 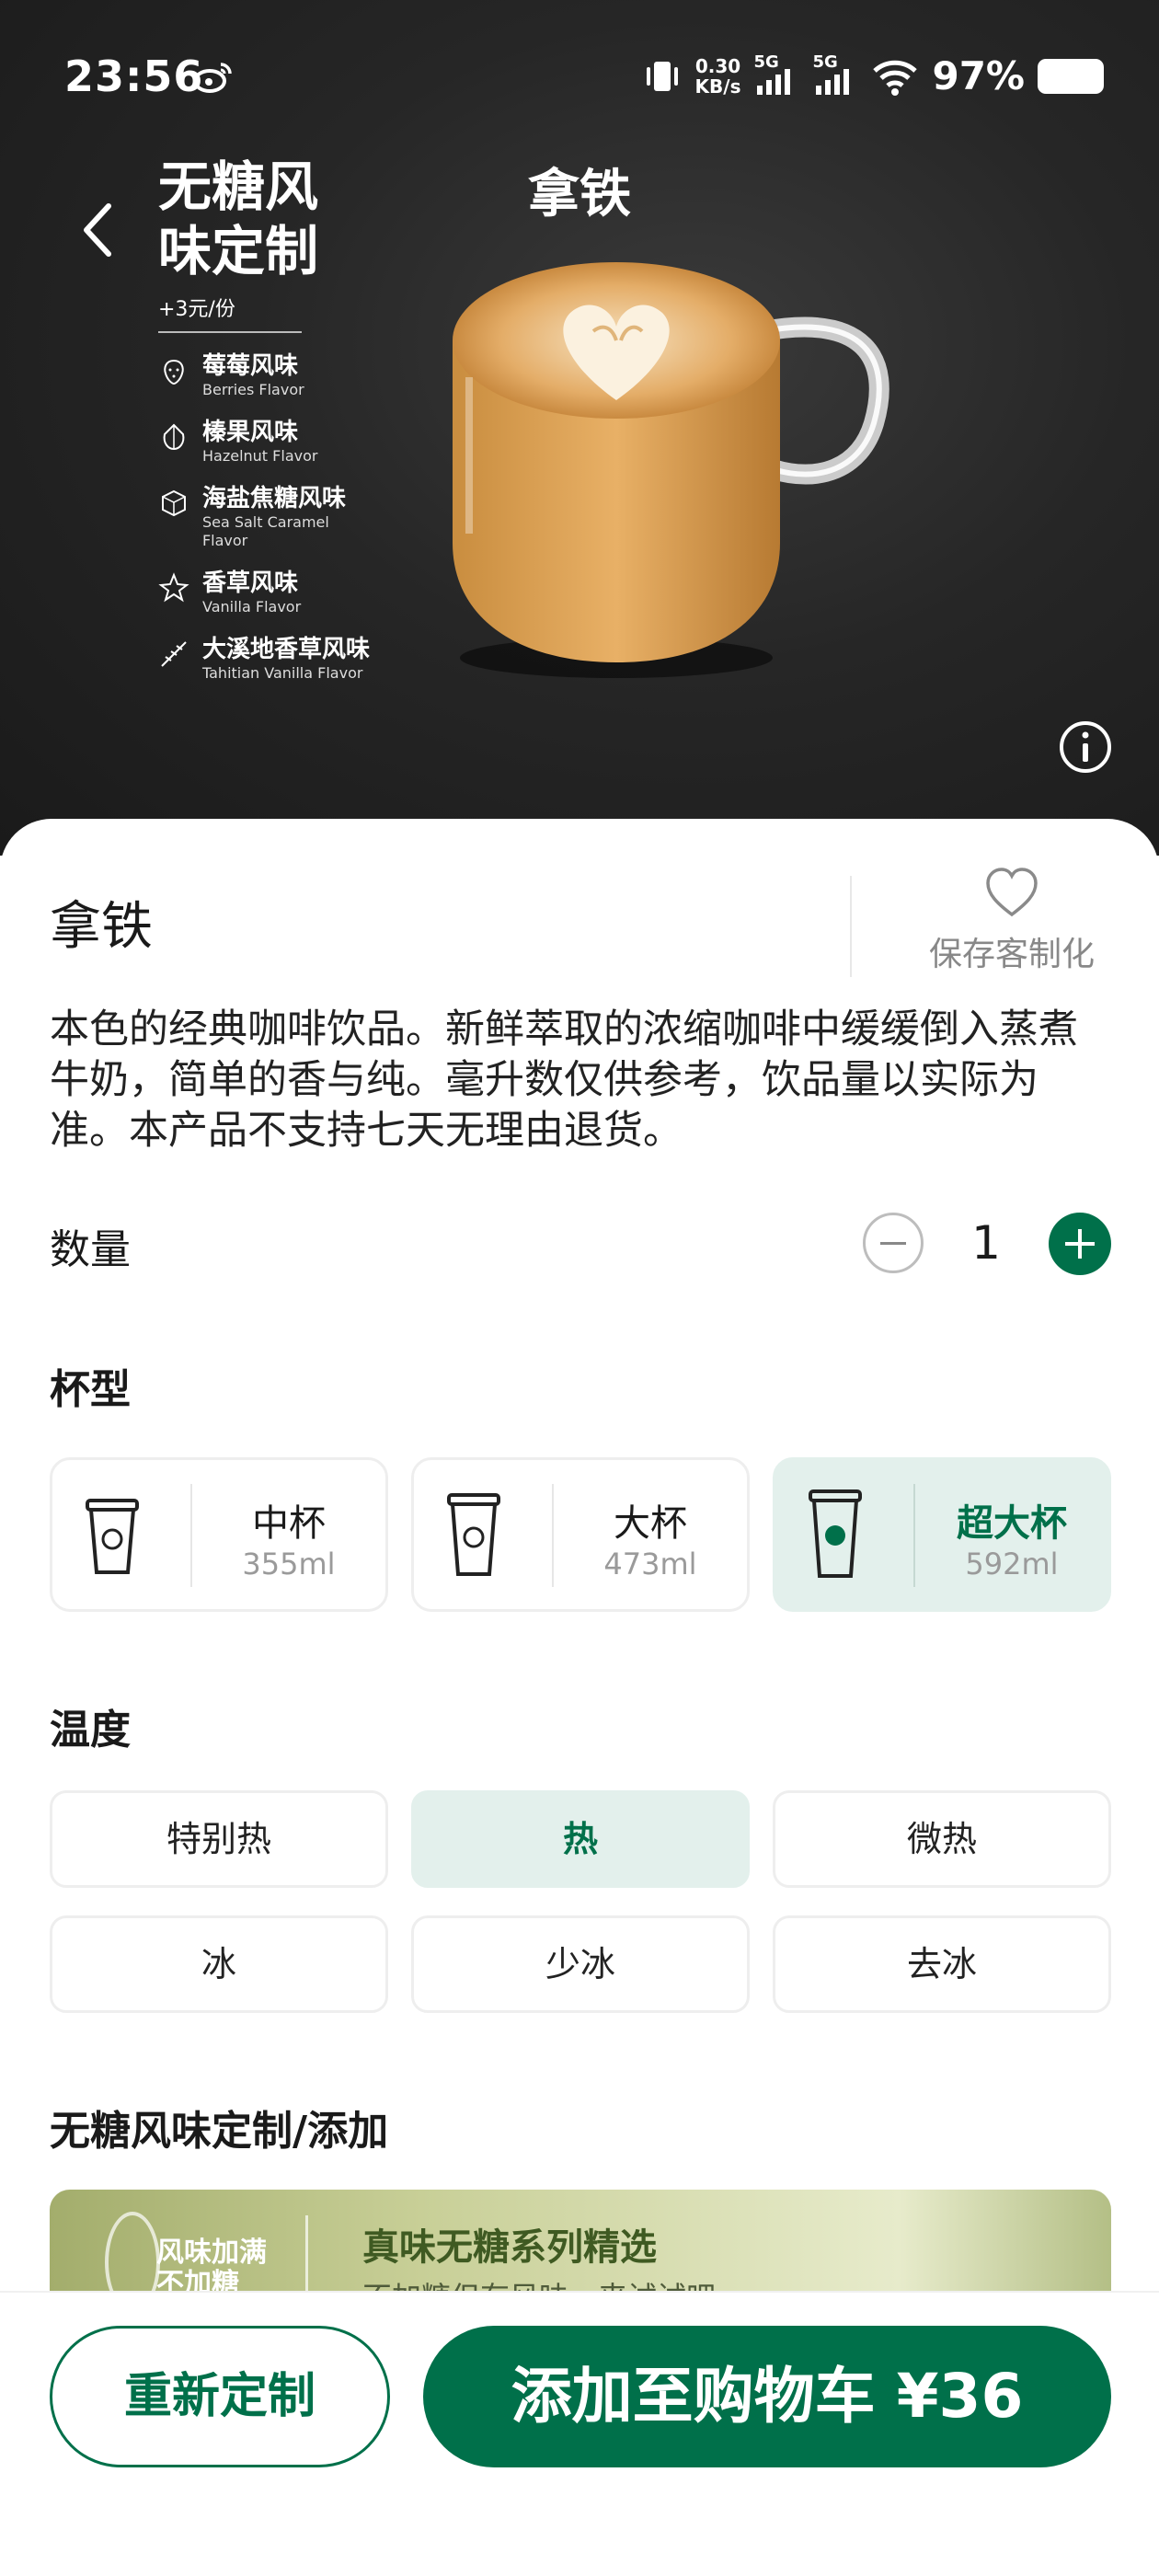 What do you see at coordinates (253, 389) in the screenshot?
I see `flavor-name-en: Berries Flavor` at bounding box center [253, 389].